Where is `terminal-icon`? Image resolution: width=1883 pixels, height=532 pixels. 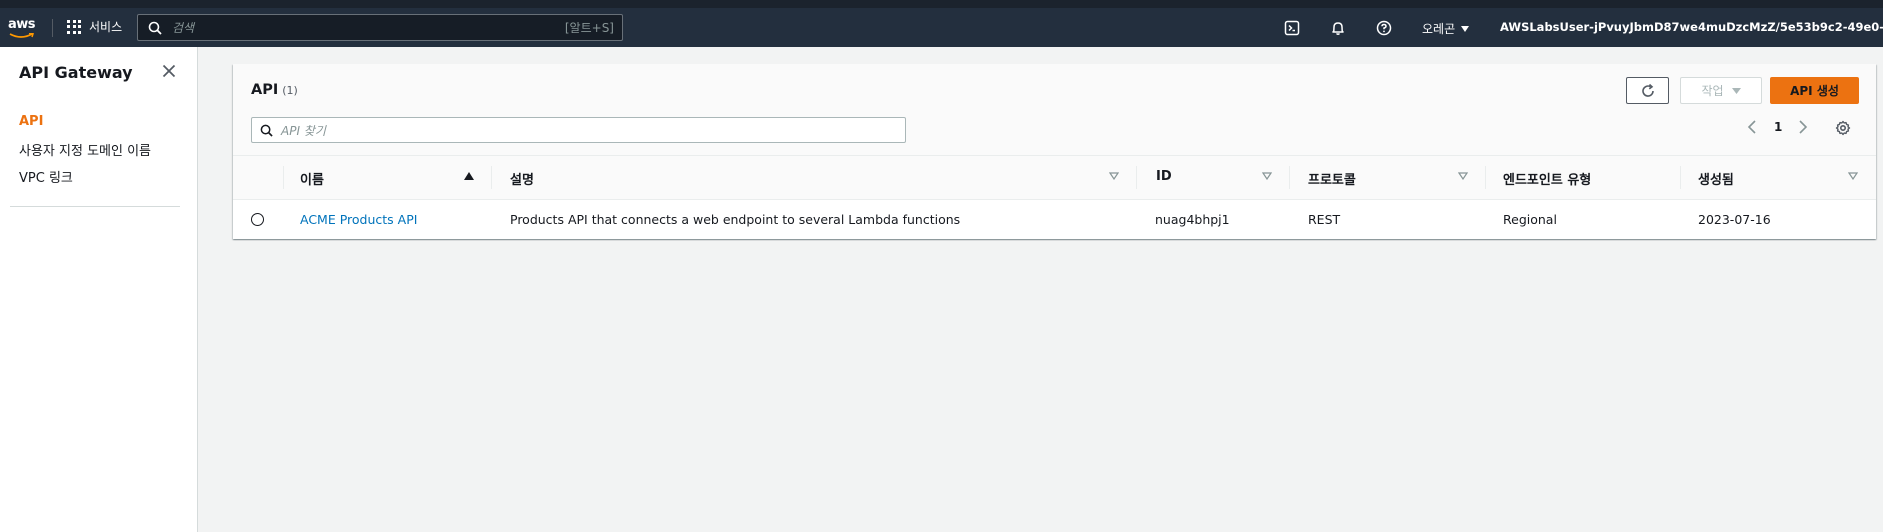
terminal-icon is located at coordinates (1292, 28).